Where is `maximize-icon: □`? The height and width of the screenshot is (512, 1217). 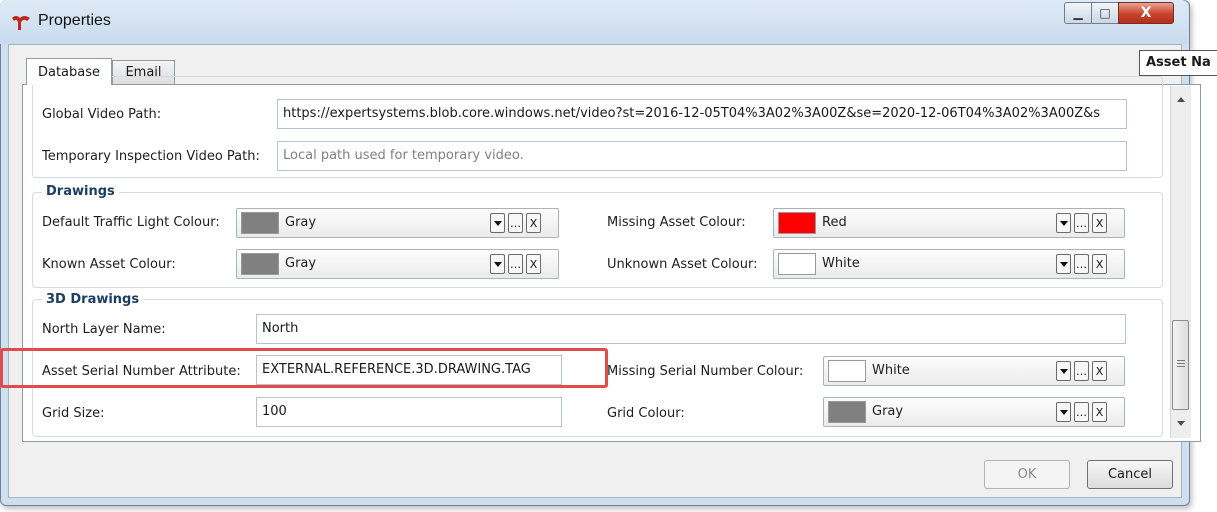 maximize-icon: □ is located at coordinates (1105, 13).